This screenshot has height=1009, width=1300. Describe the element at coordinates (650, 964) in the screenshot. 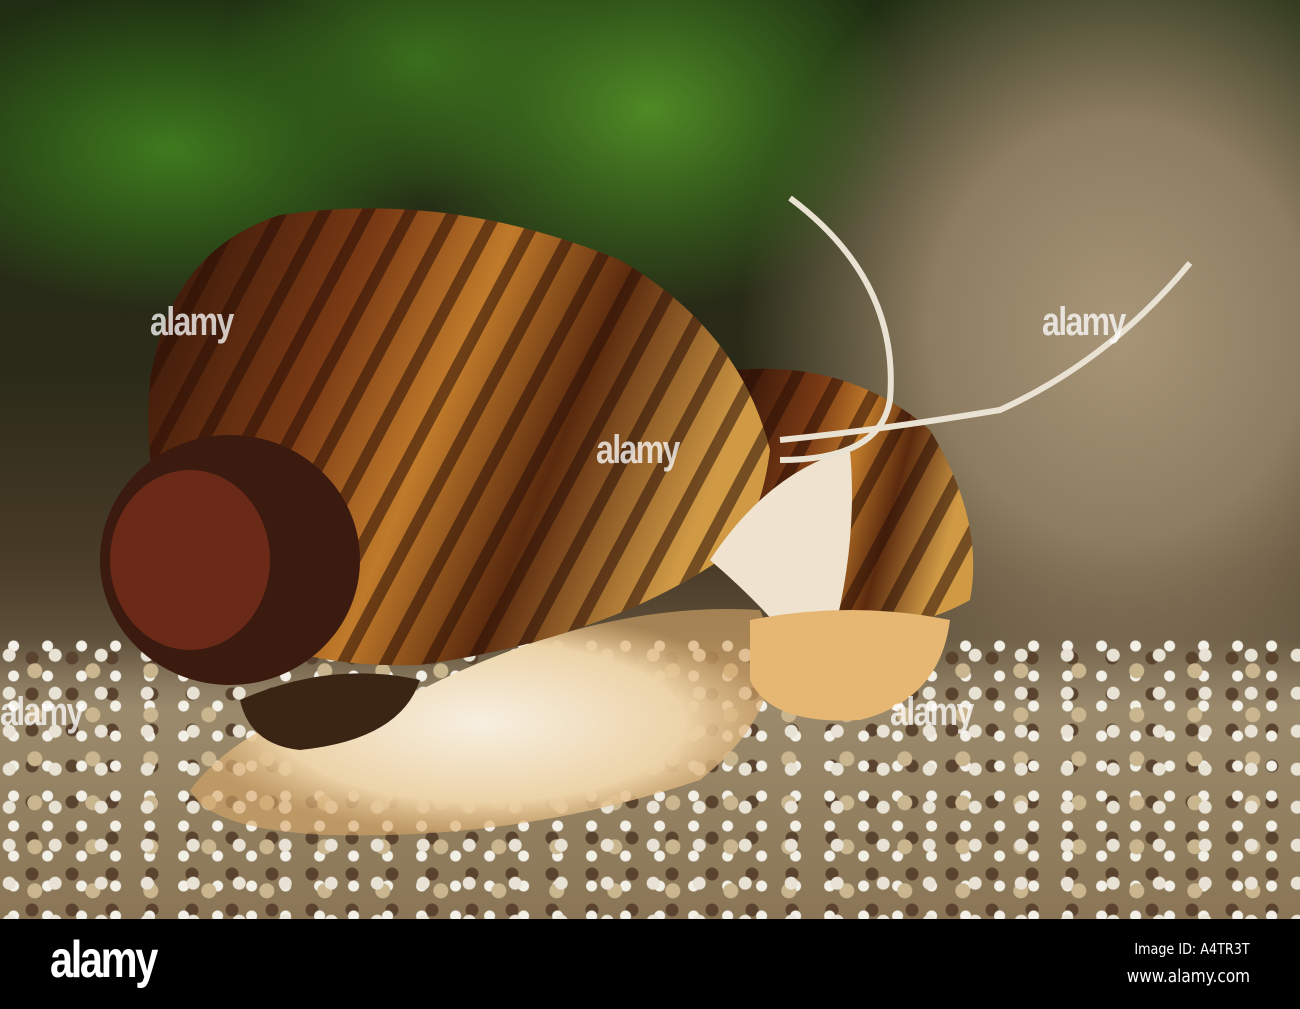

I see `footer-bar` at that location.